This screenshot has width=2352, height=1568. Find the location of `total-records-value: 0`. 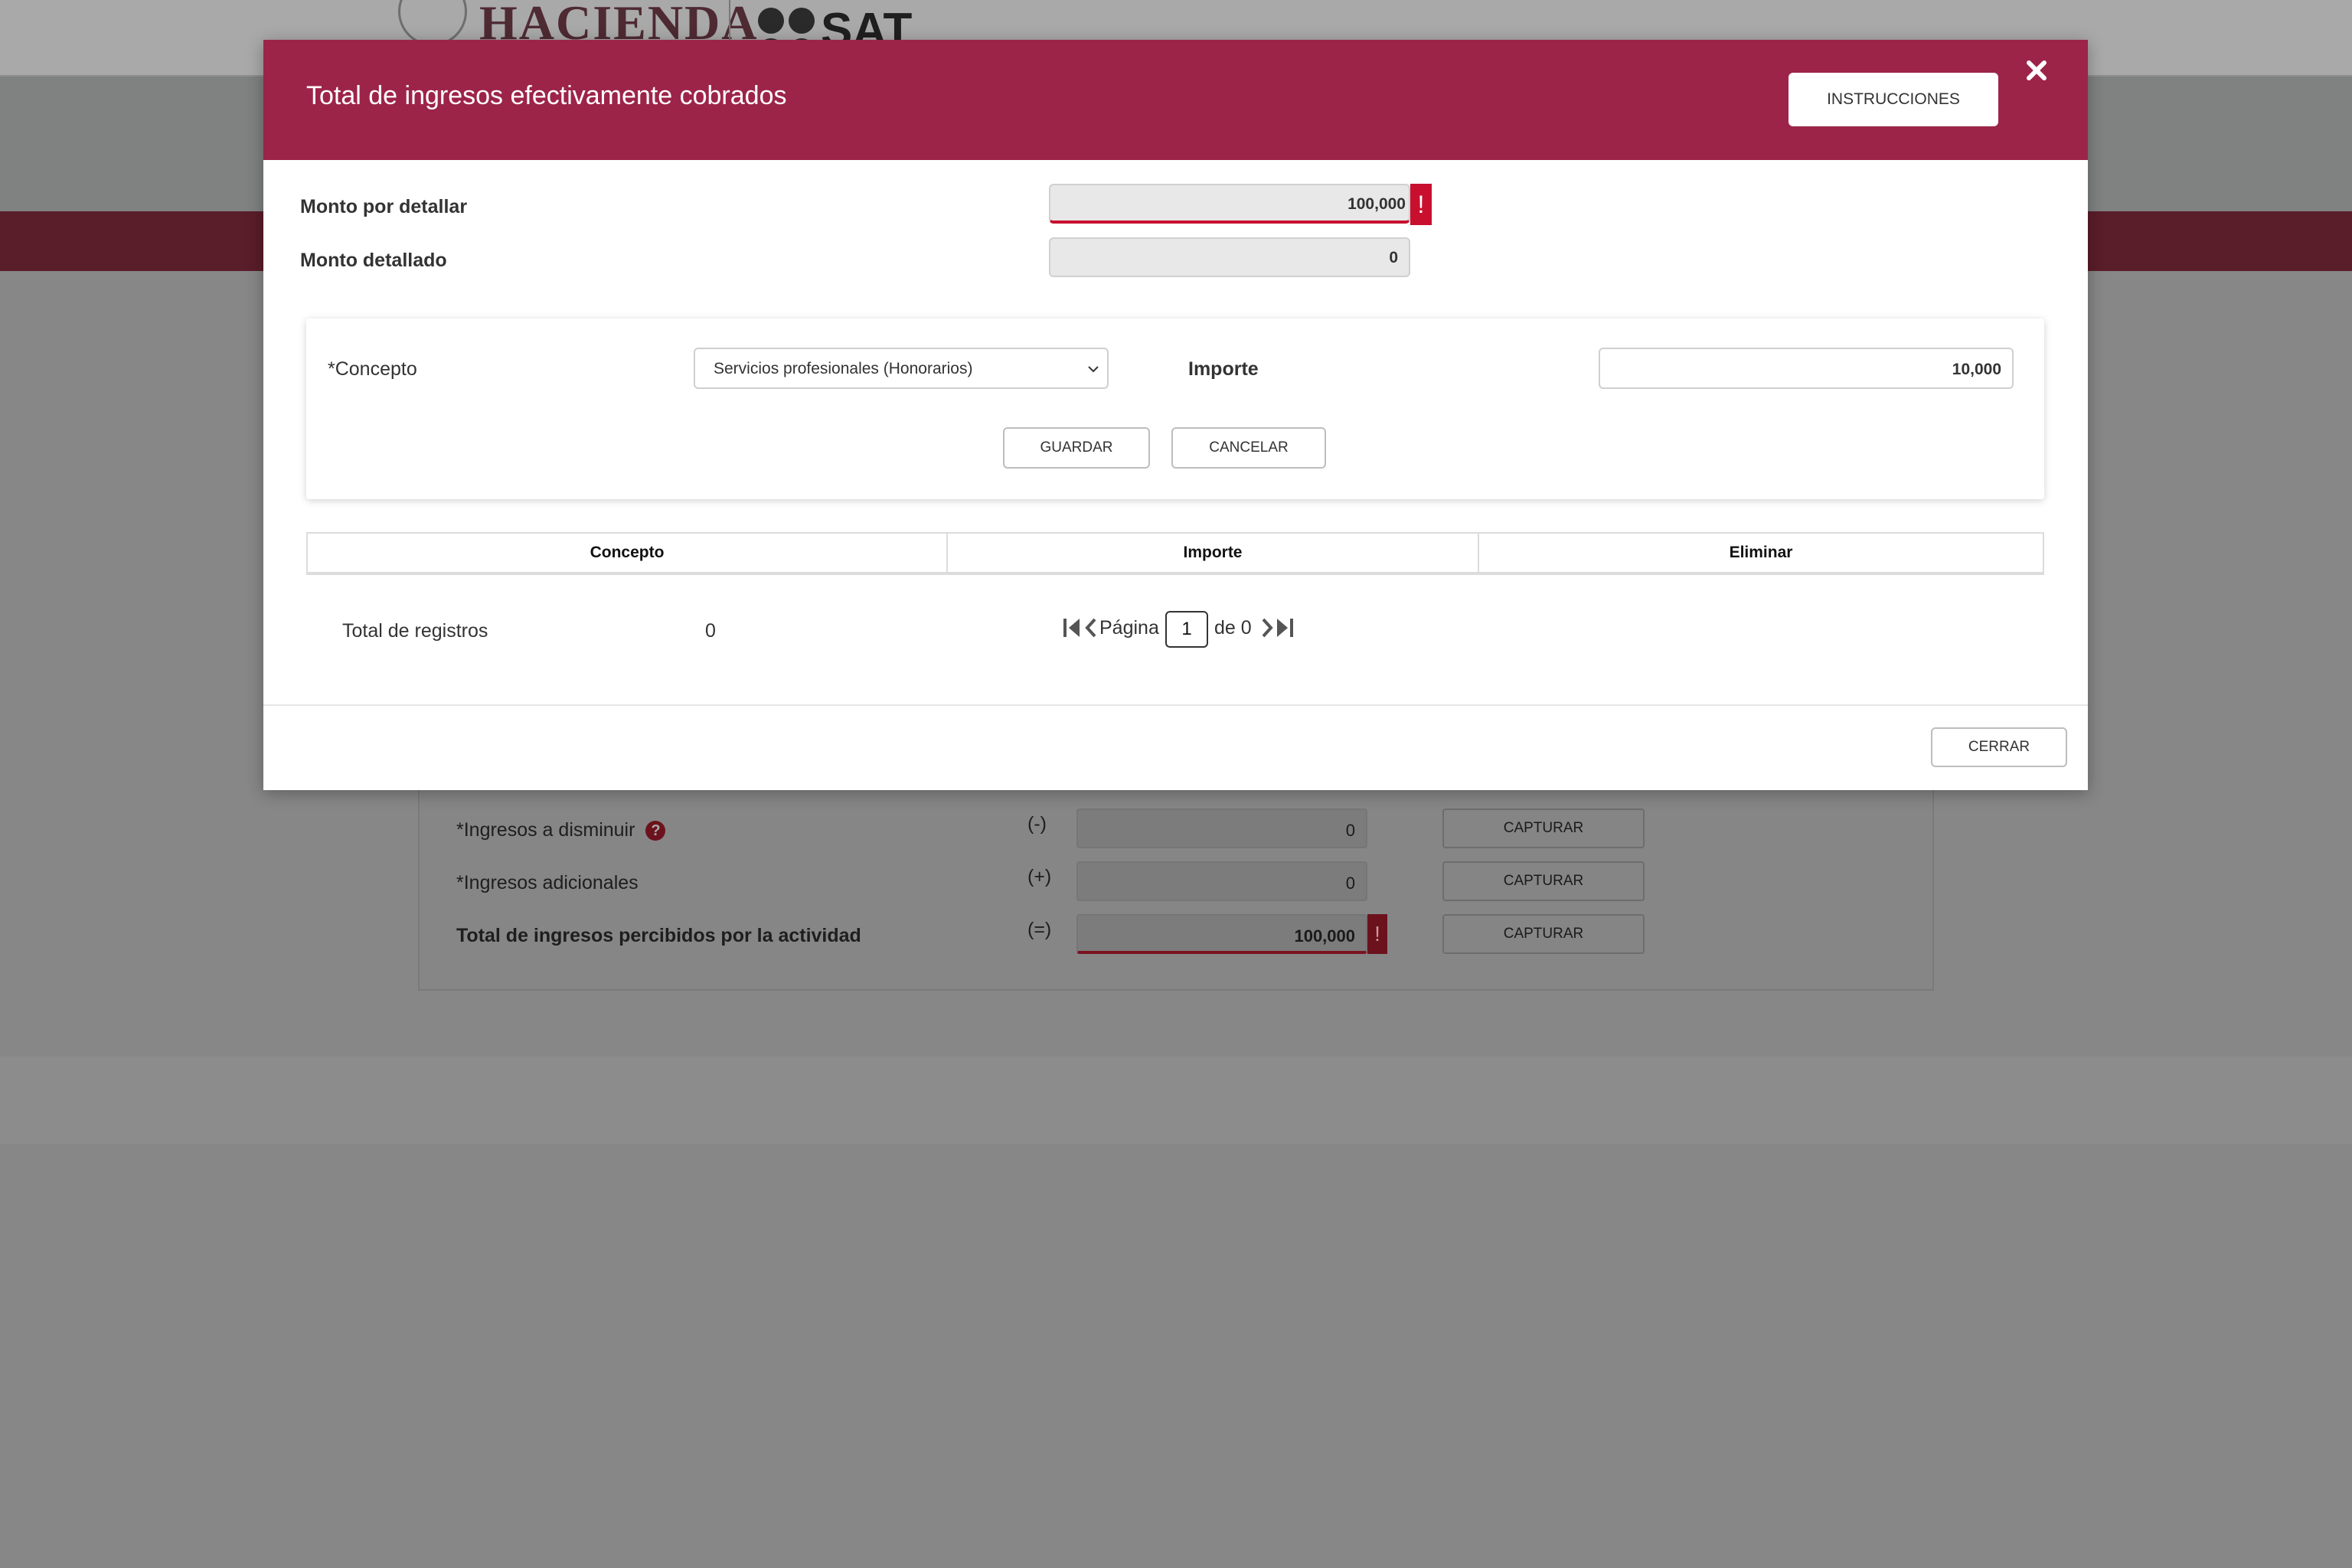

total-records-value: 0 is located at coordinates (710, 631).